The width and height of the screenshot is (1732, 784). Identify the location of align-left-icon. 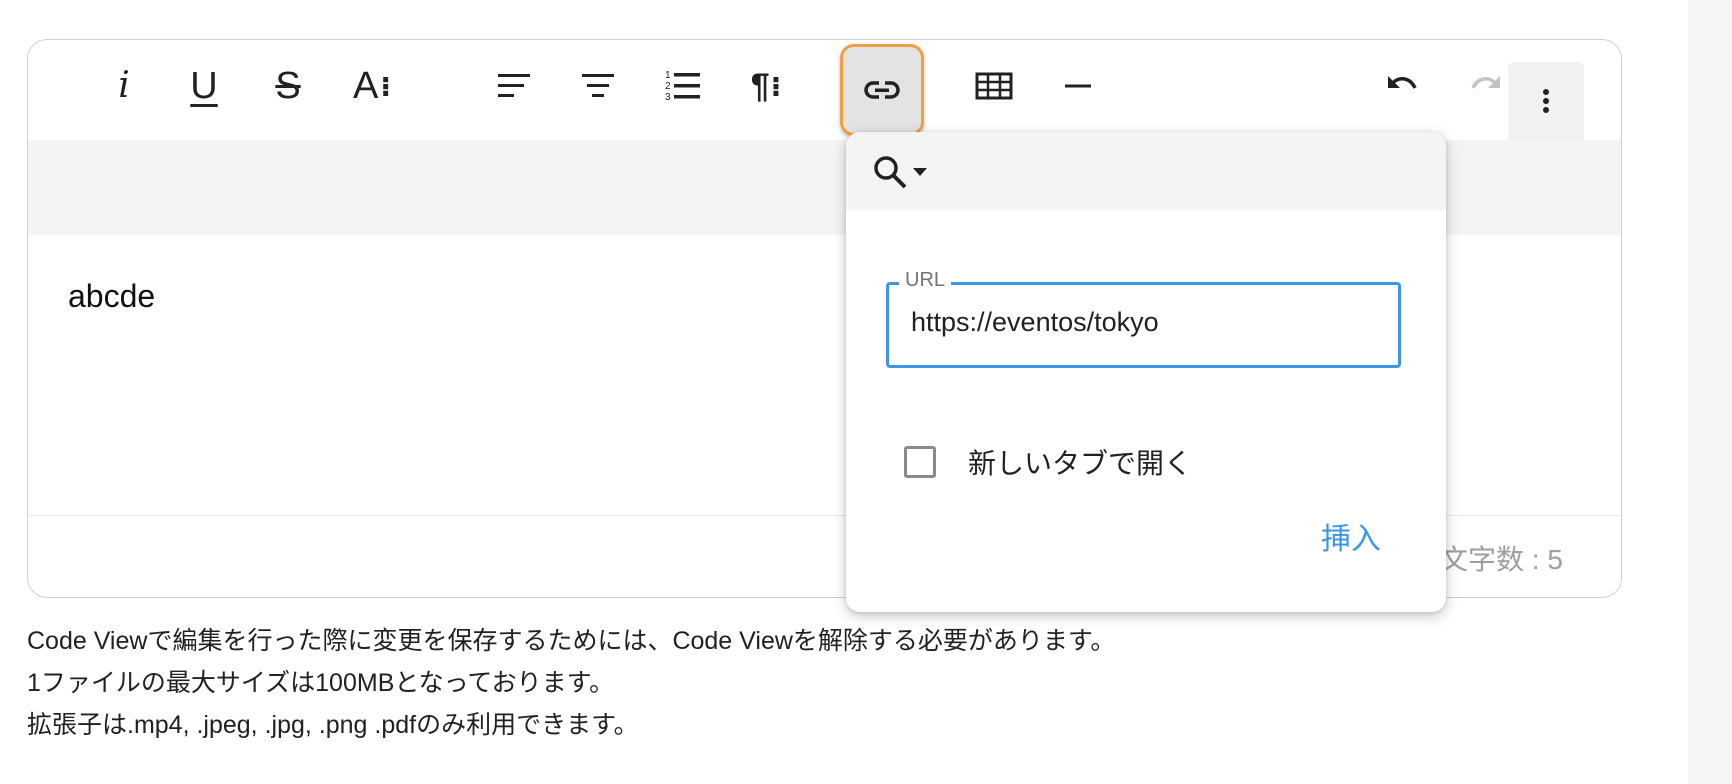
(514, 85).